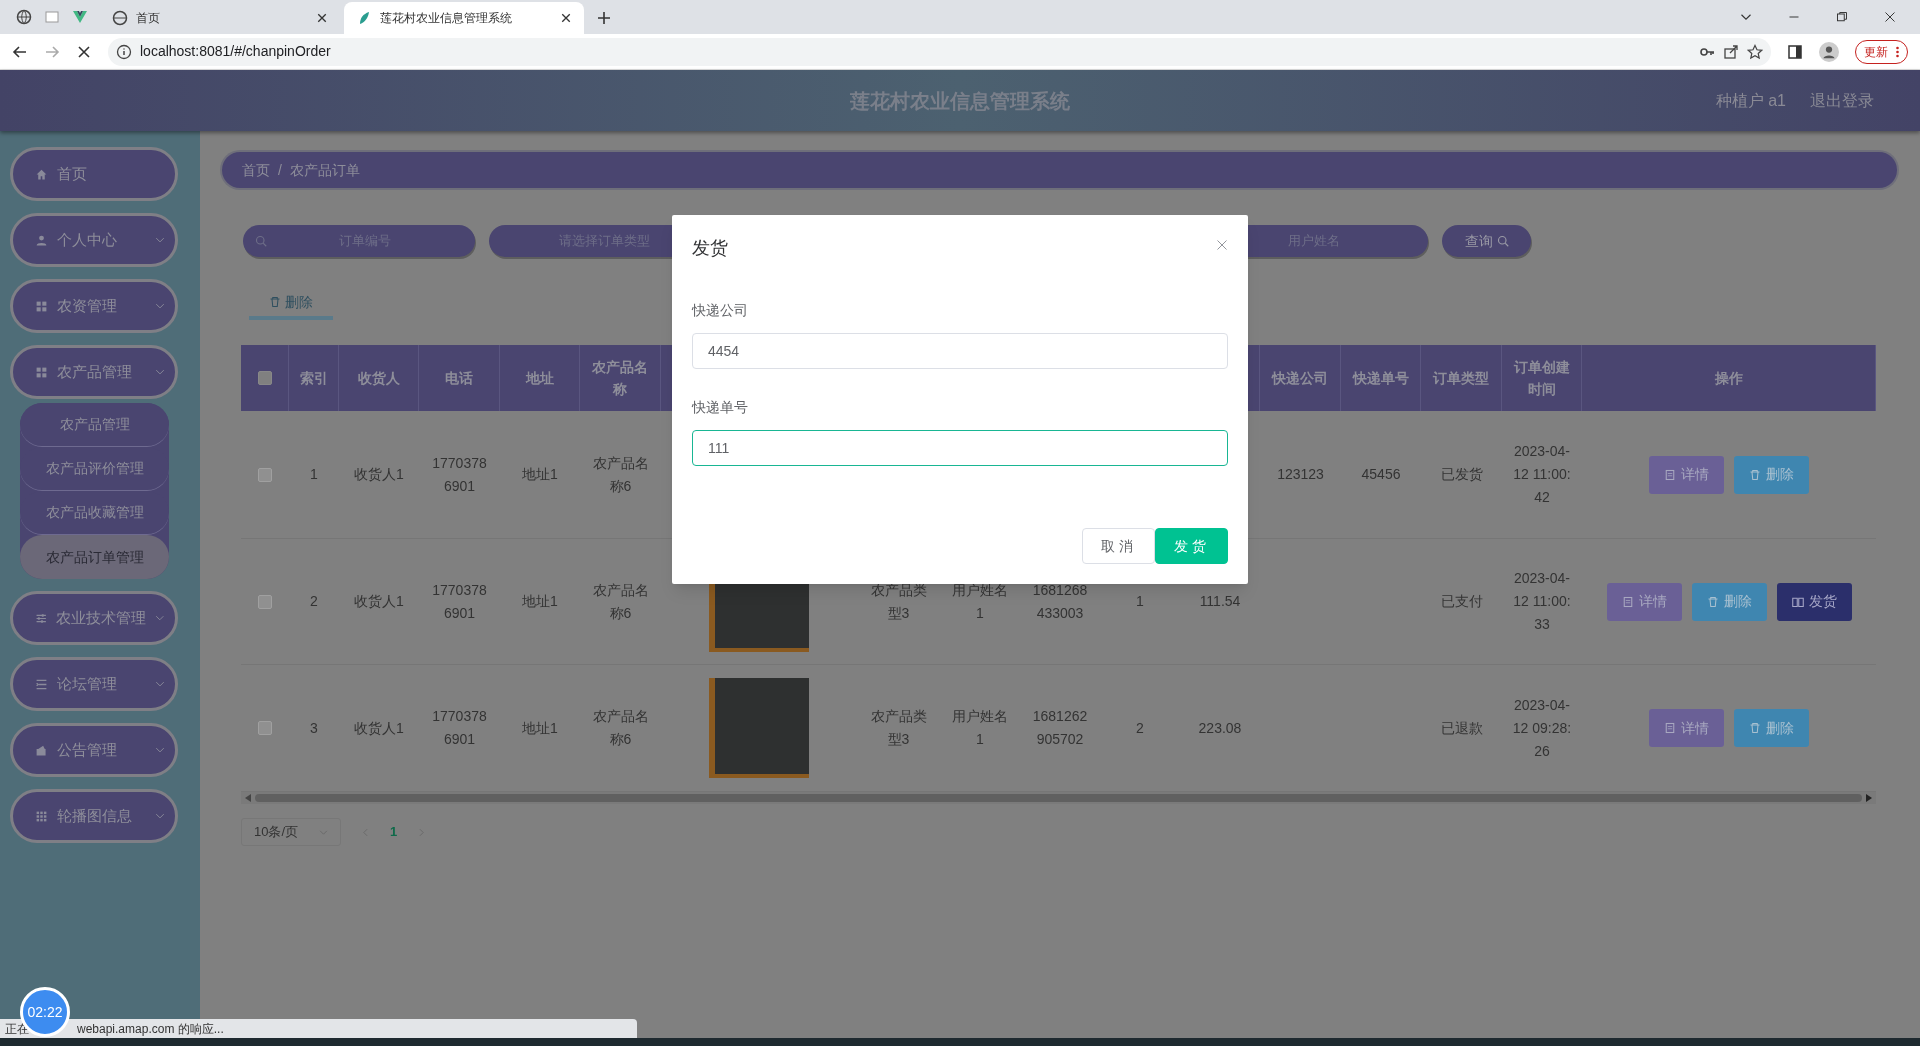  Describe the element at coordinates (41, 816) in the screenshot. I see `apps-grid-icon` at that location.